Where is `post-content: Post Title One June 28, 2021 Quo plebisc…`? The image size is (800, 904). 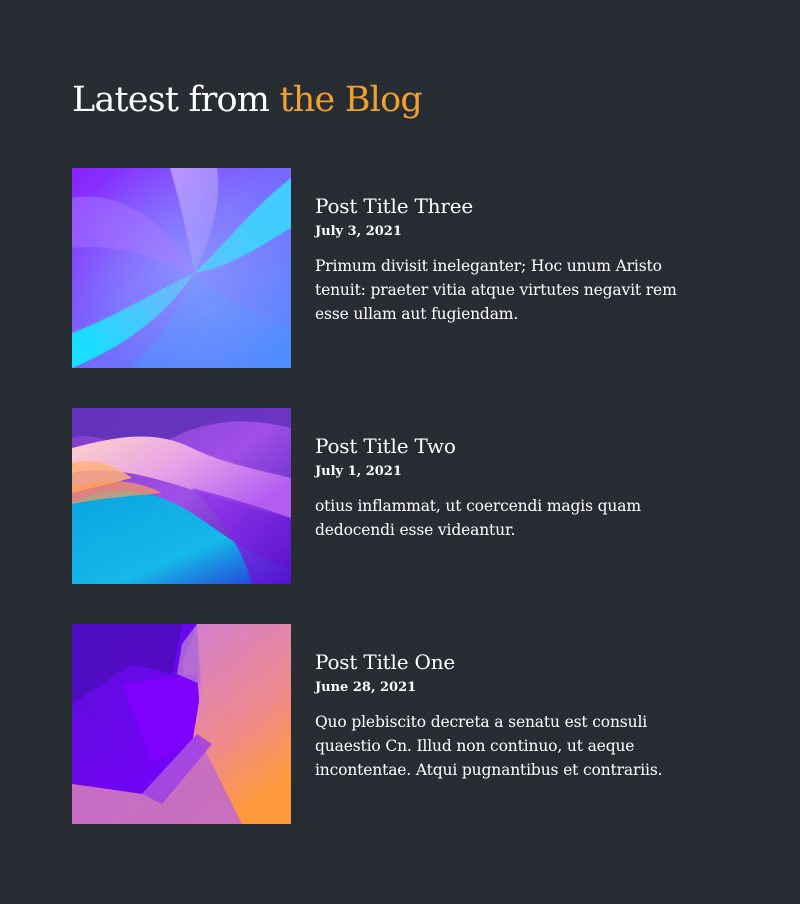
post-content: Post Title One June 28, 2021 Quo plebisc… is located at coordinates (512, 715).